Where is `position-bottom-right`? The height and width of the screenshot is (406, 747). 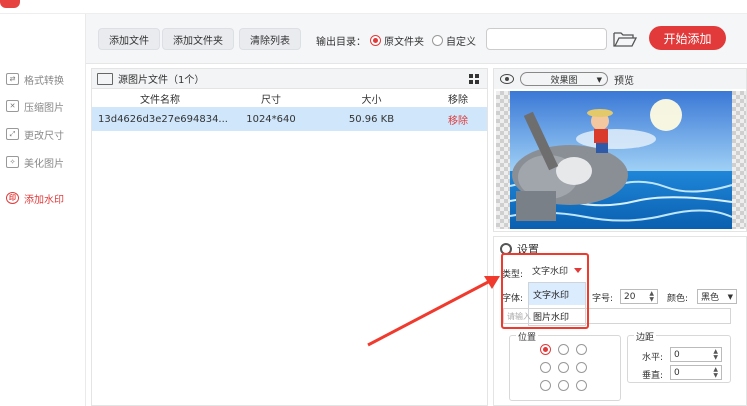 position-bottom-right is located at coordinates (581, 385).